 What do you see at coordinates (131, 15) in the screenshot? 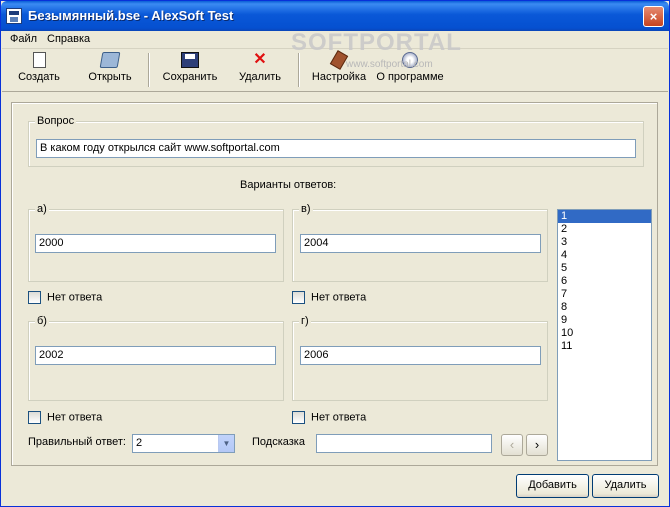
I see `window-title: Безымянный.bse - AlexSoft Test` at bounding box center [131, 15].